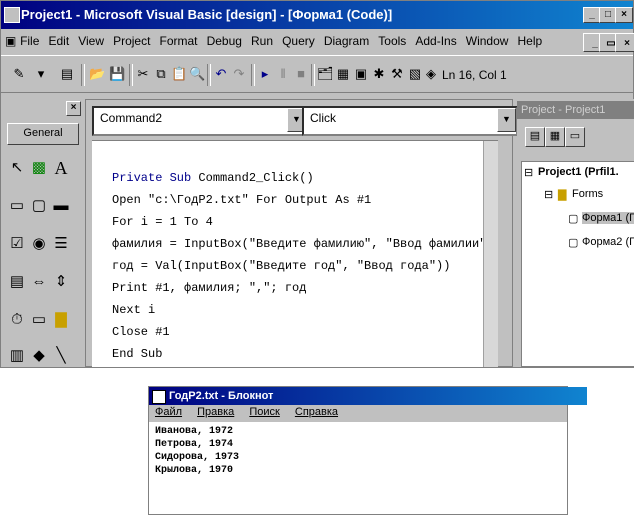  What do you see at coordinates (262, 39) in the screenshot?
I see `menu-run: Run` at bounding box center [262, 39].